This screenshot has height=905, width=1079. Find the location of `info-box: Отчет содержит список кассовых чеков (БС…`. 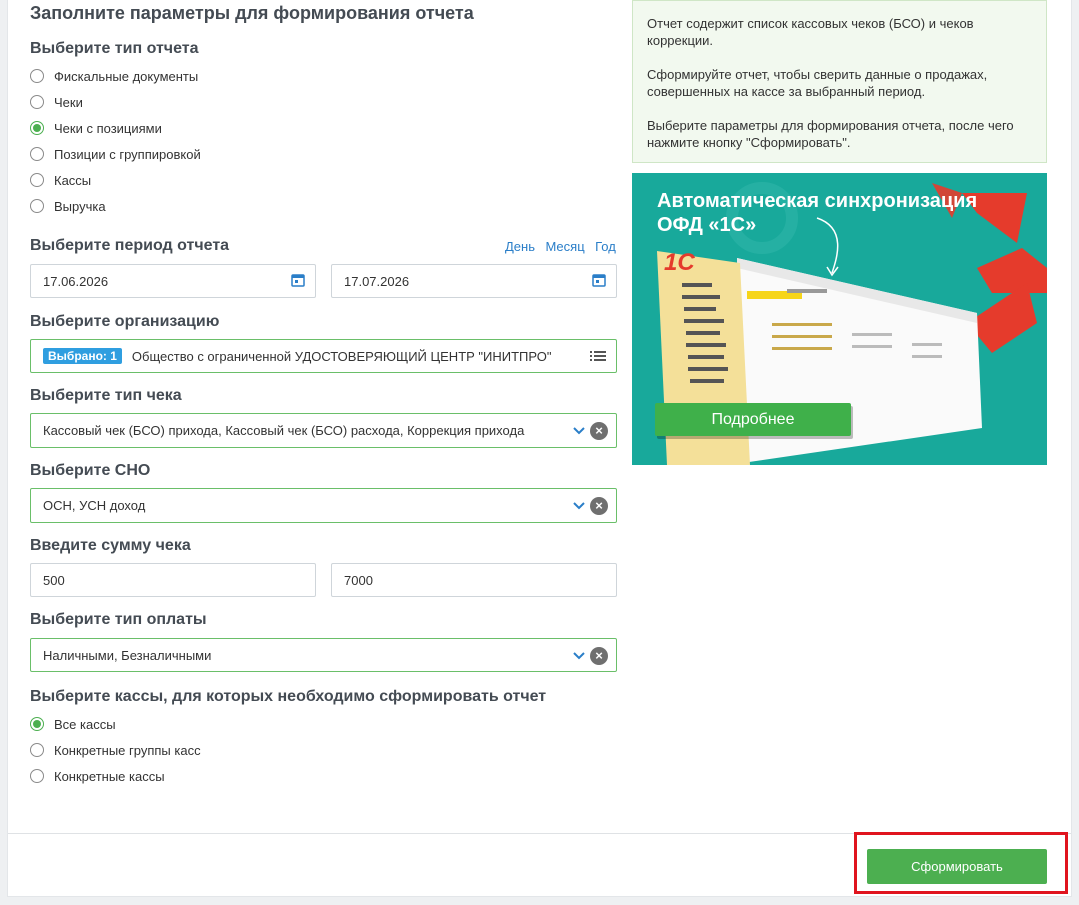

info-box: Отчет содержит список кассовых чеков (БС… is located at coordinates (839, 81).